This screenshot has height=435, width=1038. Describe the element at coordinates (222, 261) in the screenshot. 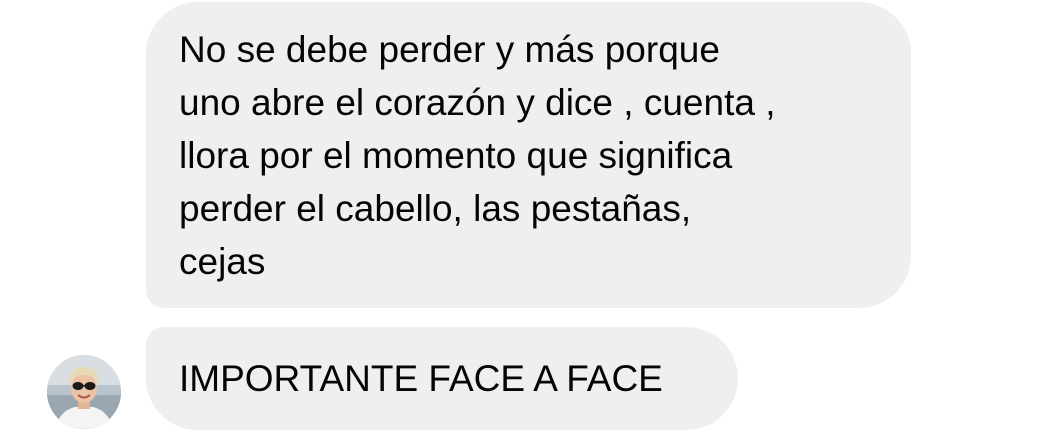

I see `message-text-line: cejas` at that location.